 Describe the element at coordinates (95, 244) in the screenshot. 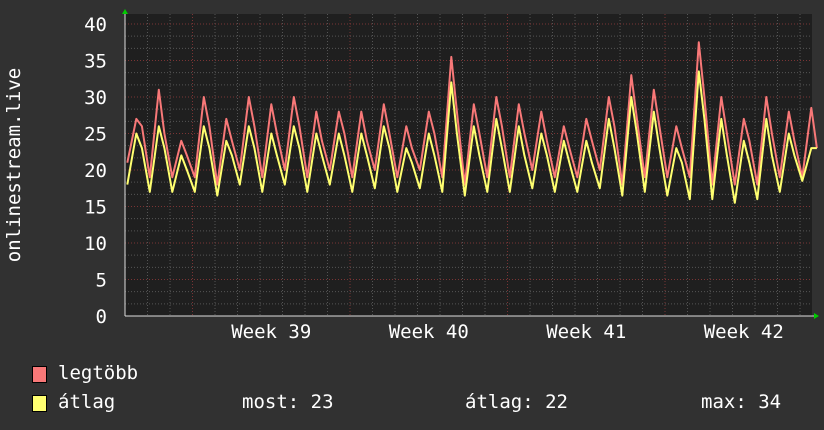

I see `y-tick-label: 10` at that location.